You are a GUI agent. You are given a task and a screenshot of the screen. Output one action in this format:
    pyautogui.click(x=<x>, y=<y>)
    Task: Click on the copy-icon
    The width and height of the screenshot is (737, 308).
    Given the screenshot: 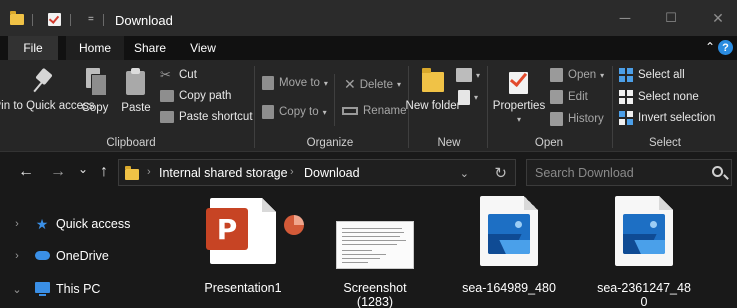 What is the action you would take?
    pyautogui.click(x=95, y=82)
    